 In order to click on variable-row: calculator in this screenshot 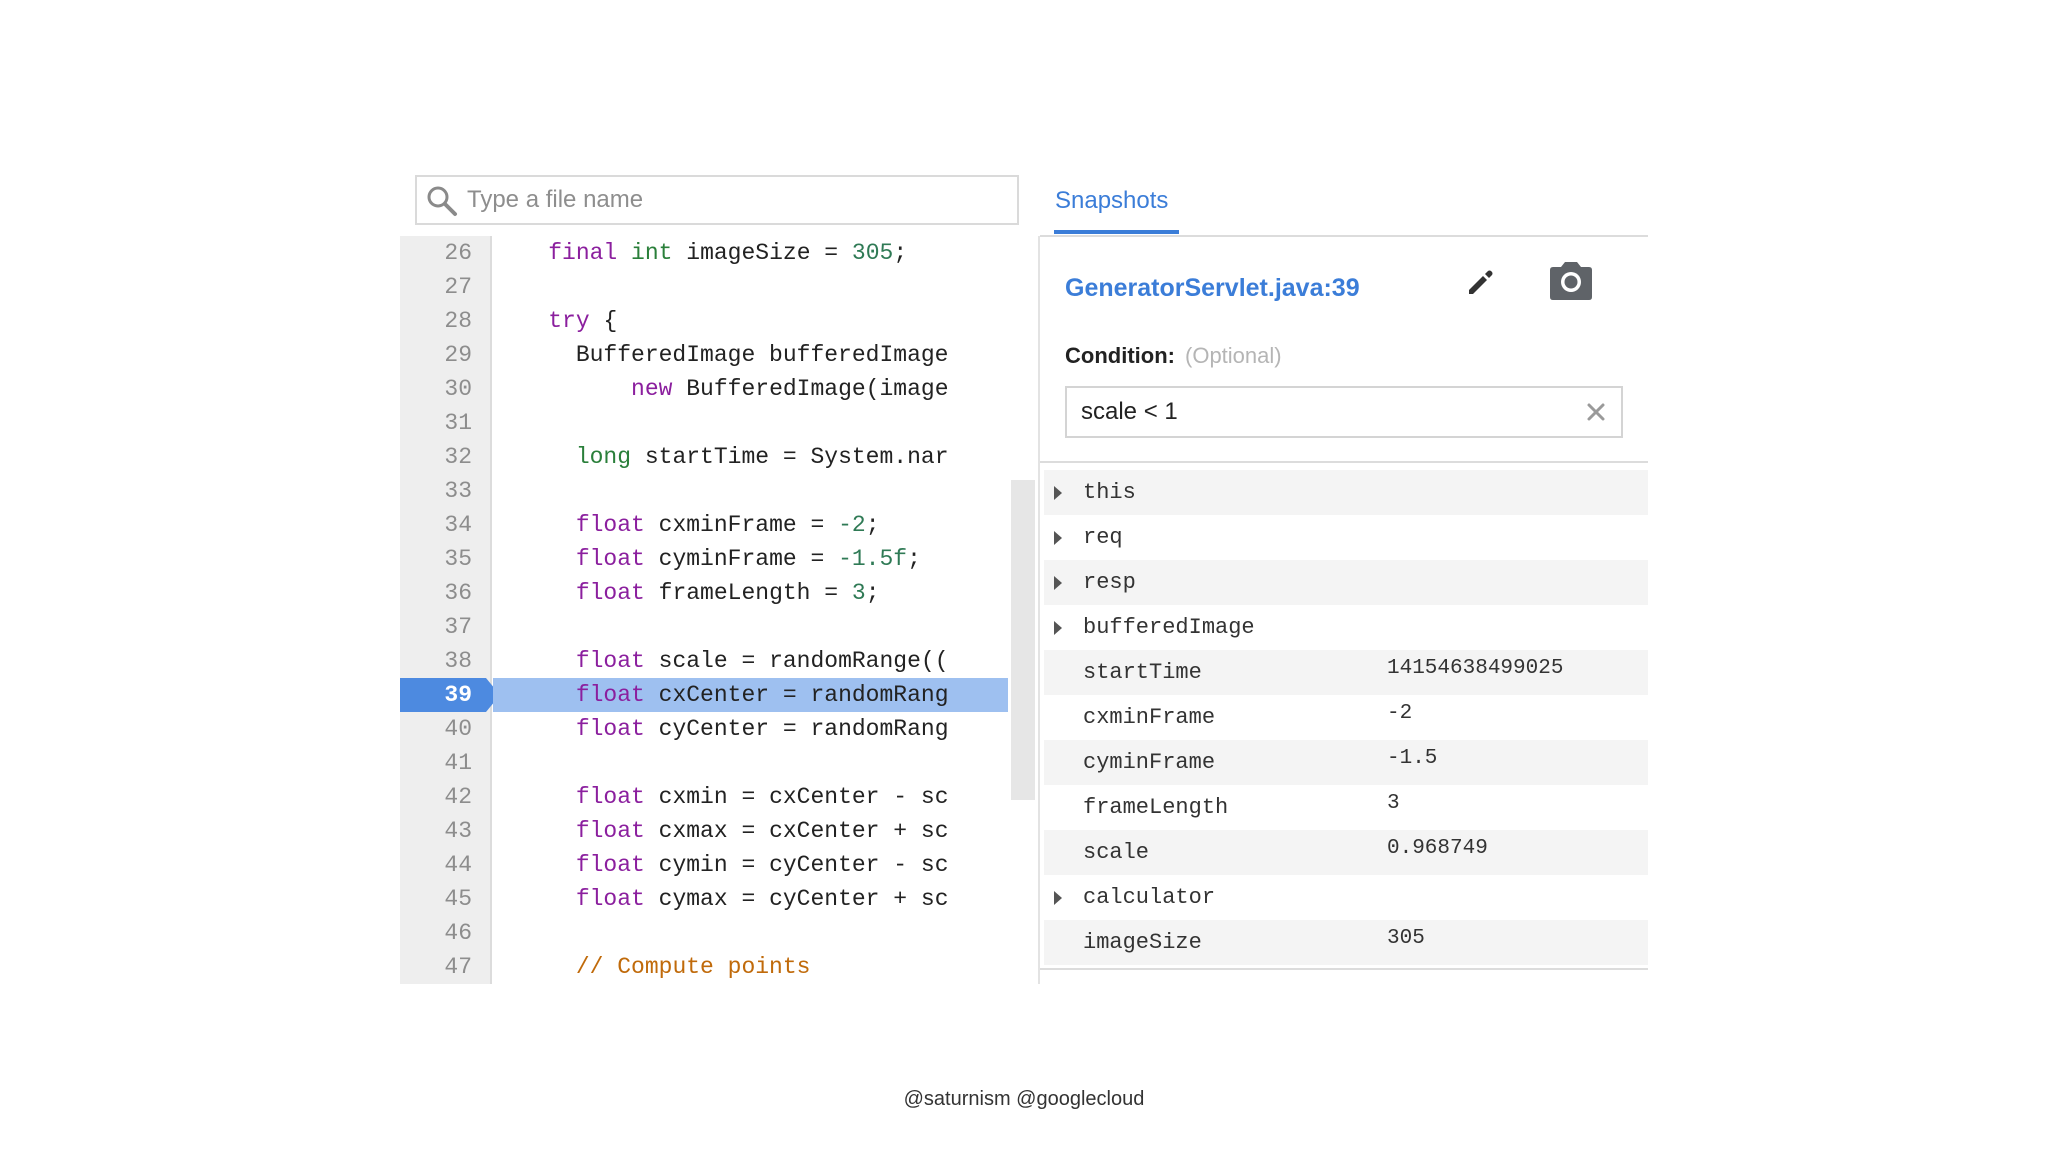, I will do `click(1346, 897)`.